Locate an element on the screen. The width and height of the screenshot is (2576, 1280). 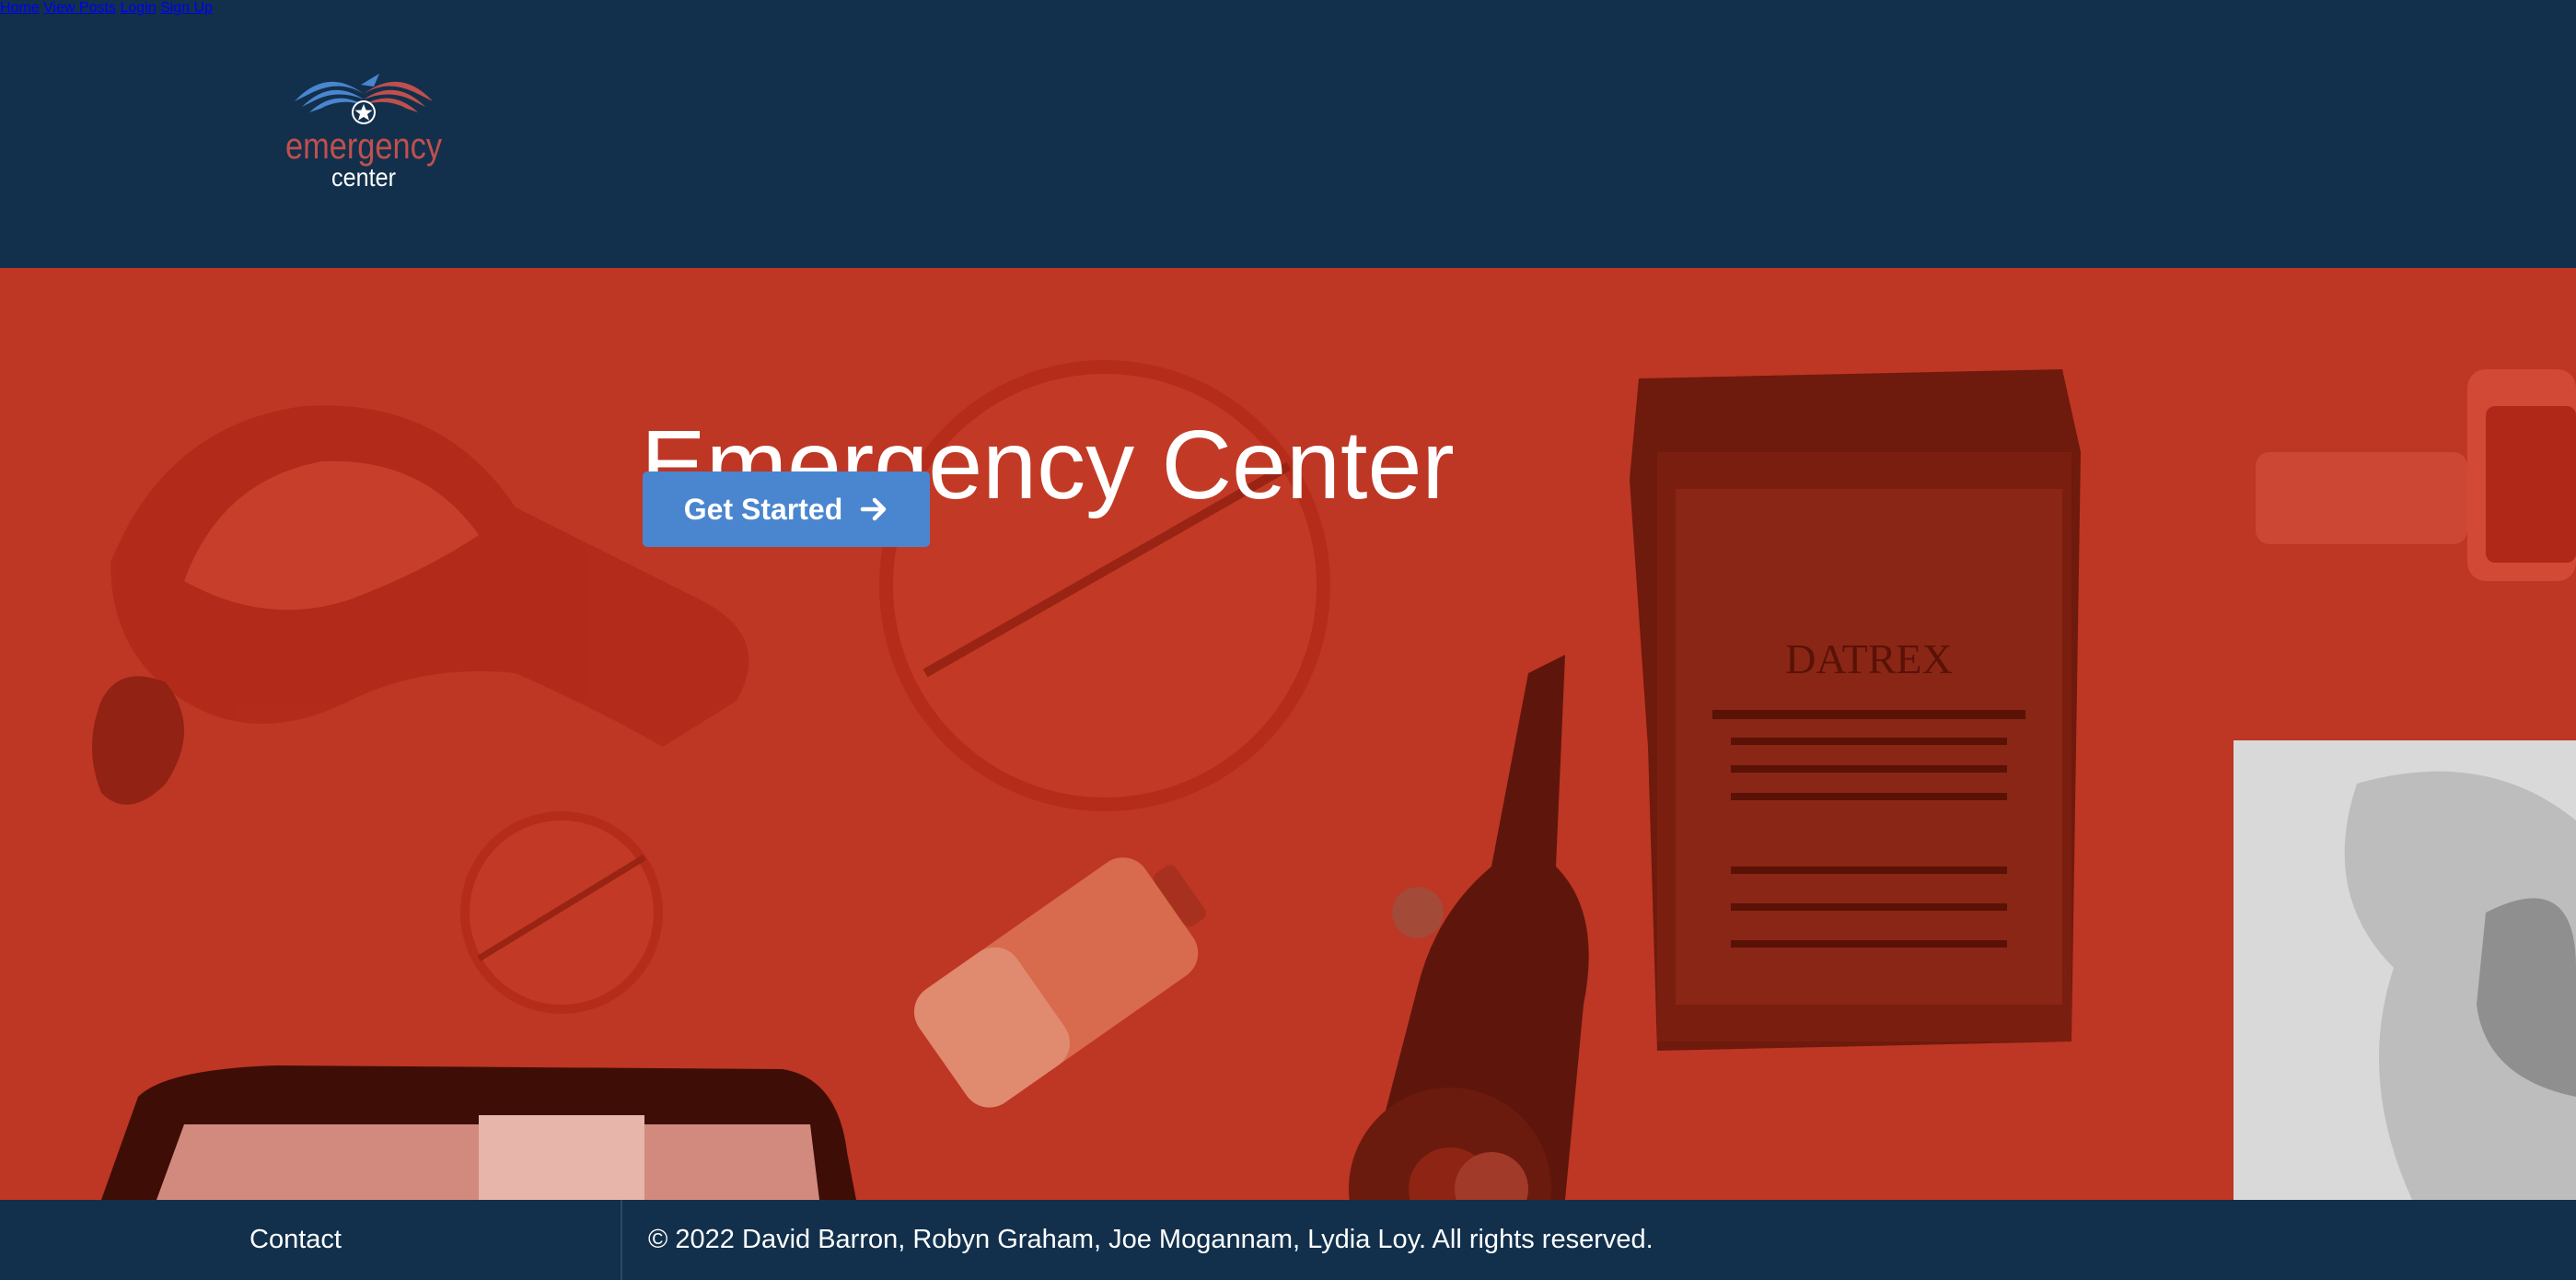
site-logo: emergency center is located at coordinates (363, 130).